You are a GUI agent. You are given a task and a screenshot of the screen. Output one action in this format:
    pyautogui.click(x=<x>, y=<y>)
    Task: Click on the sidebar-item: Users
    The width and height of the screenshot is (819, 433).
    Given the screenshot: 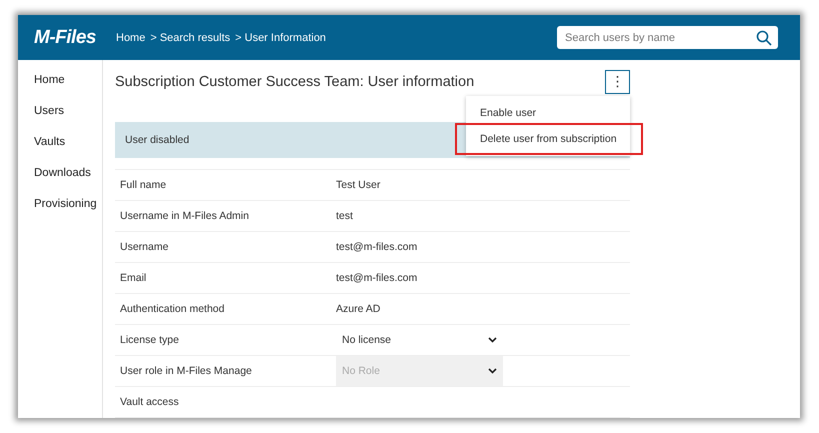 What is the action you would take?
    pyautogui.click(x=68, y=111)
    